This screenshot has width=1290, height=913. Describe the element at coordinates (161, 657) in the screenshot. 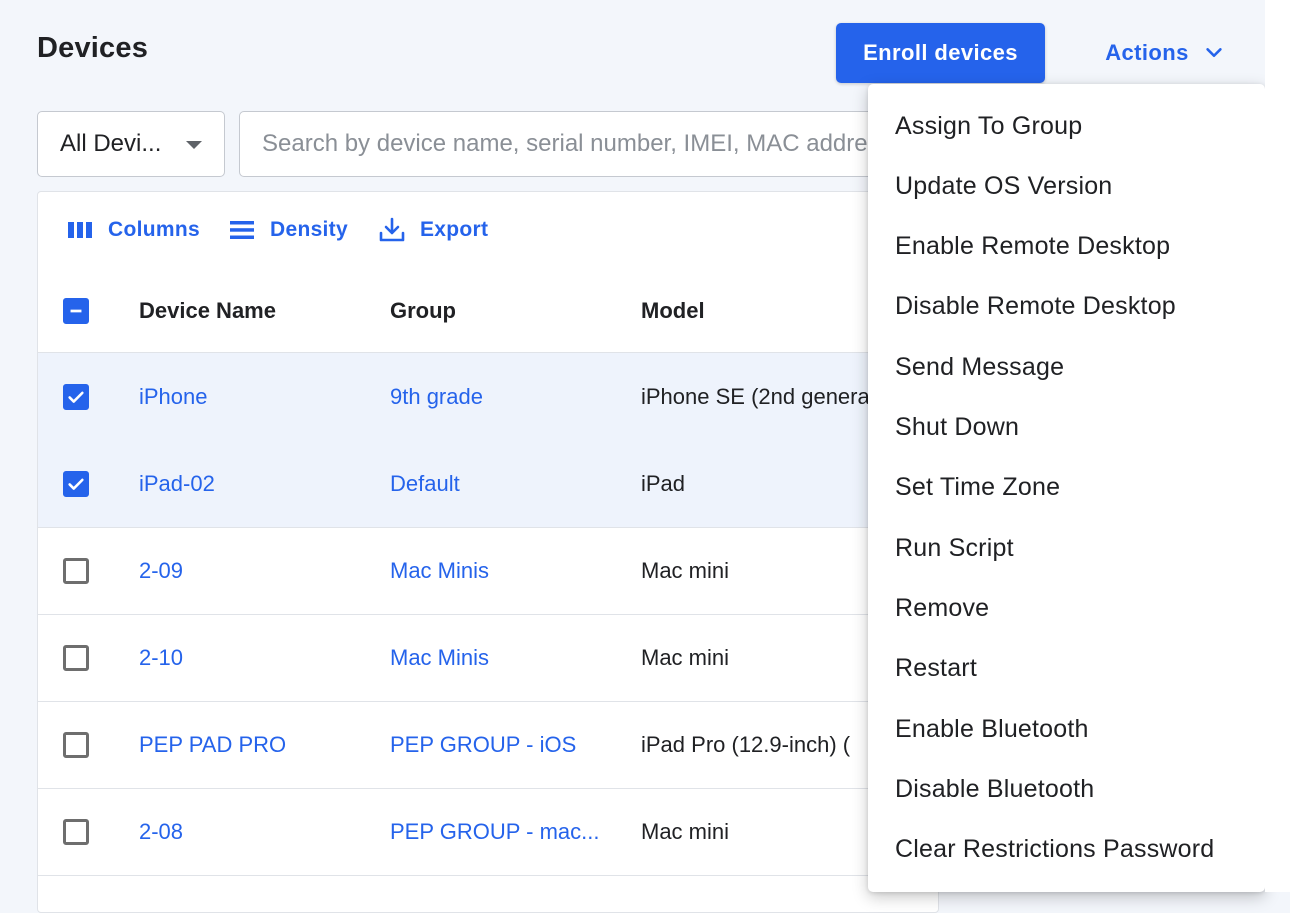

I see `device-name-link: 2-10` at that location.